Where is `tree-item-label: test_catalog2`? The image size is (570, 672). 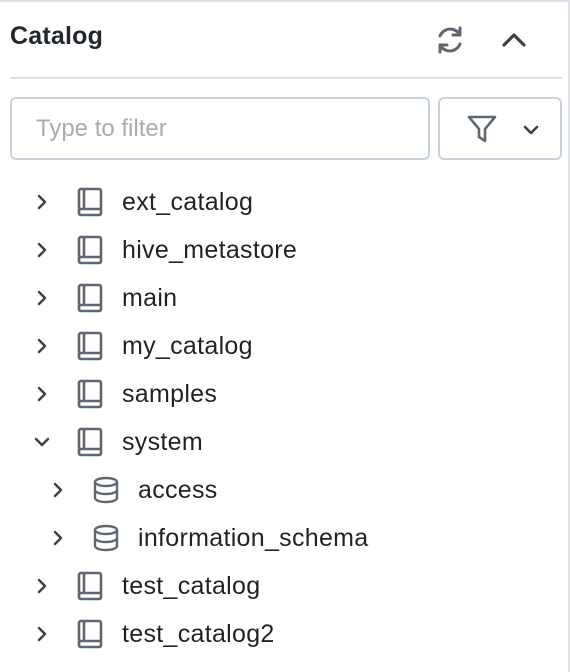 tree-item-label: test_catalog2 is located at coordinates (198, 634).